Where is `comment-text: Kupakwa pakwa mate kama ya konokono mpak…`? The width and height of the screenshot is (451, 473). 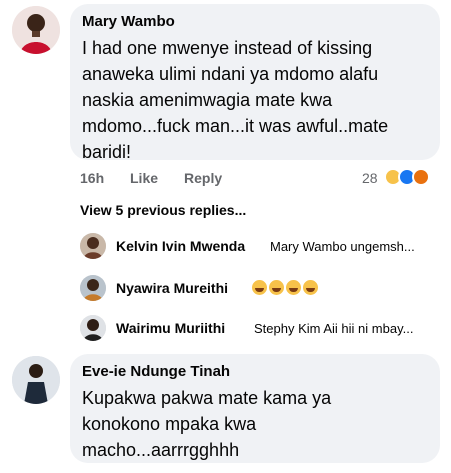
comment-text: Kupakwa pakwa mate kama ya konokono mpak… is located at coordinates (207, 424).